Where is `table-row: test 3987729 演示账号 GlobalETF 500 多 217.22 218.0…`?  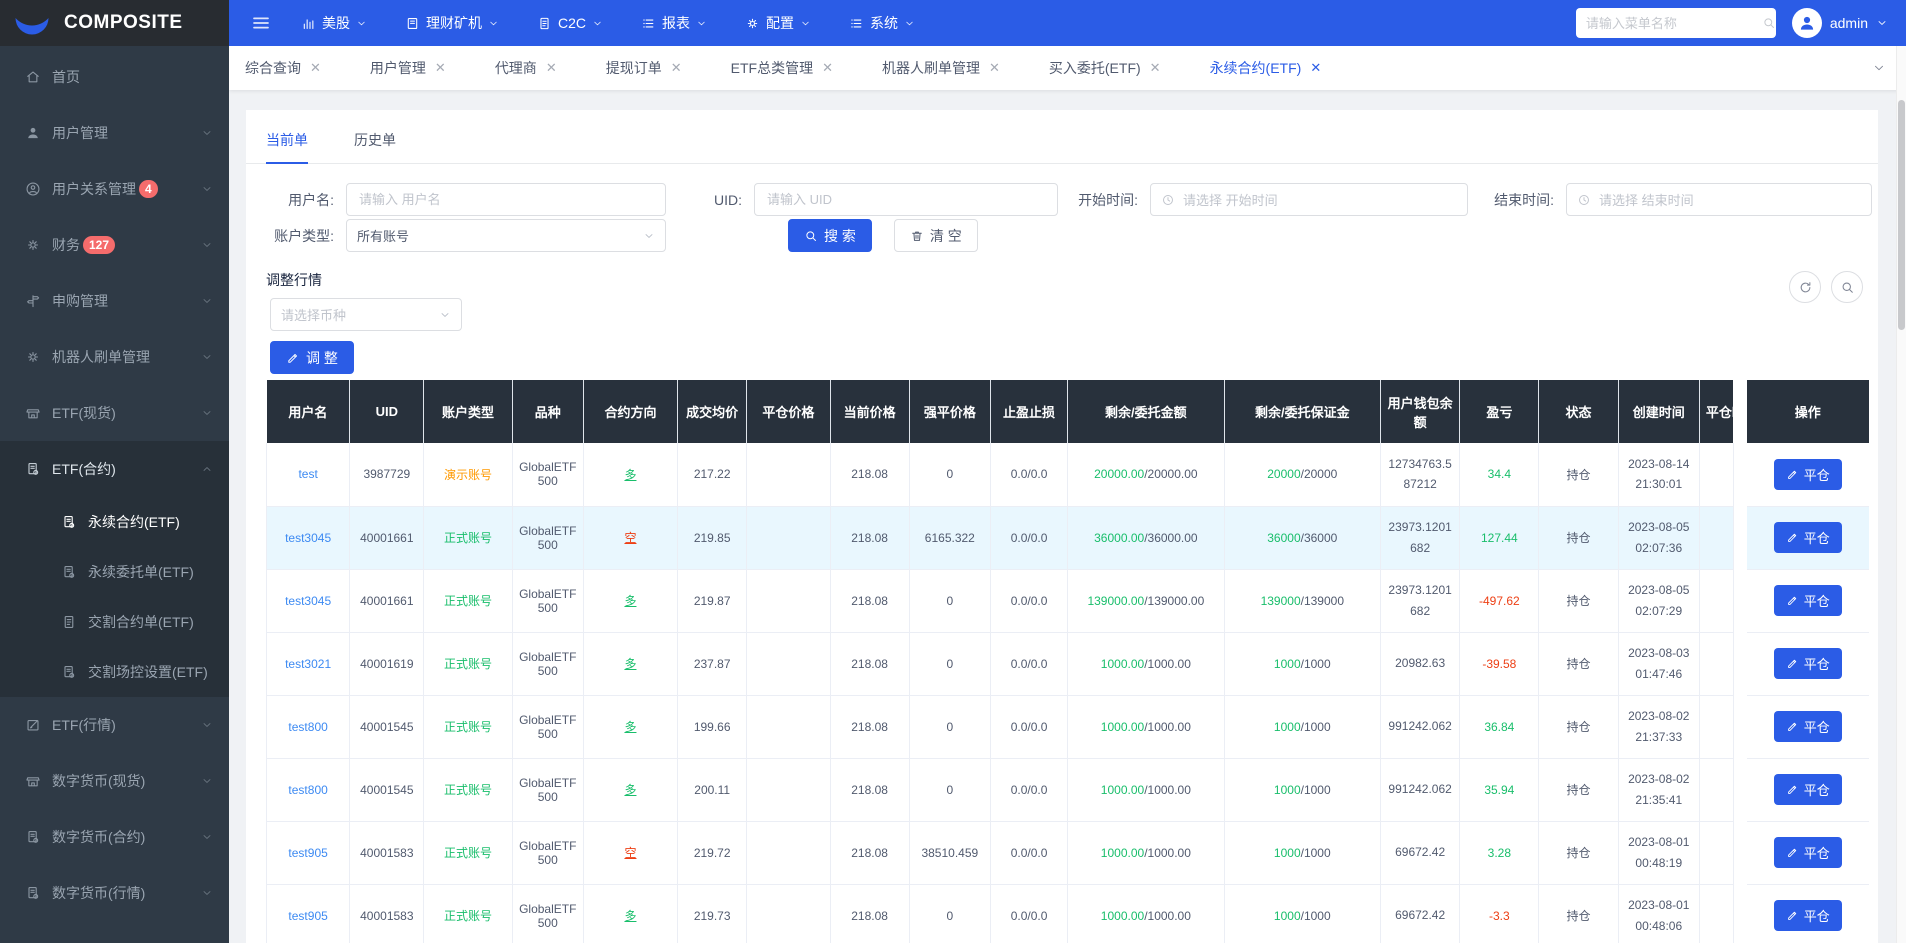
table-row: test 3987729 演示账号 GlobalETF 500 多 217.22 218.0… is located at coordinates (1067, 475).